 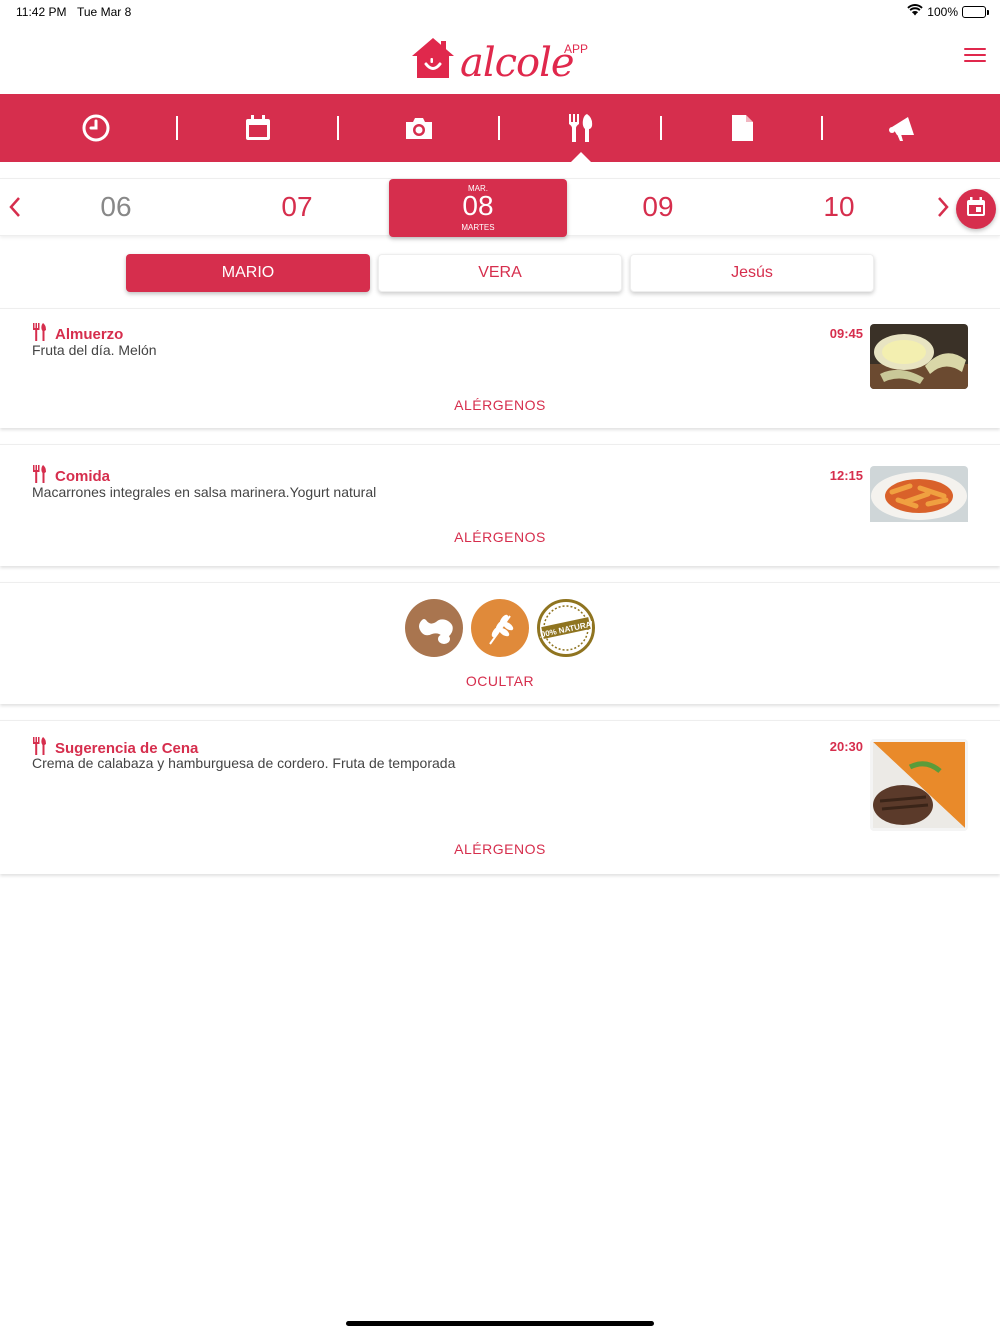 What do you see at coordinates (478, 227) in the screenshot?
I see `selected-weekday: MARTES` at bounding box center [478, 227].